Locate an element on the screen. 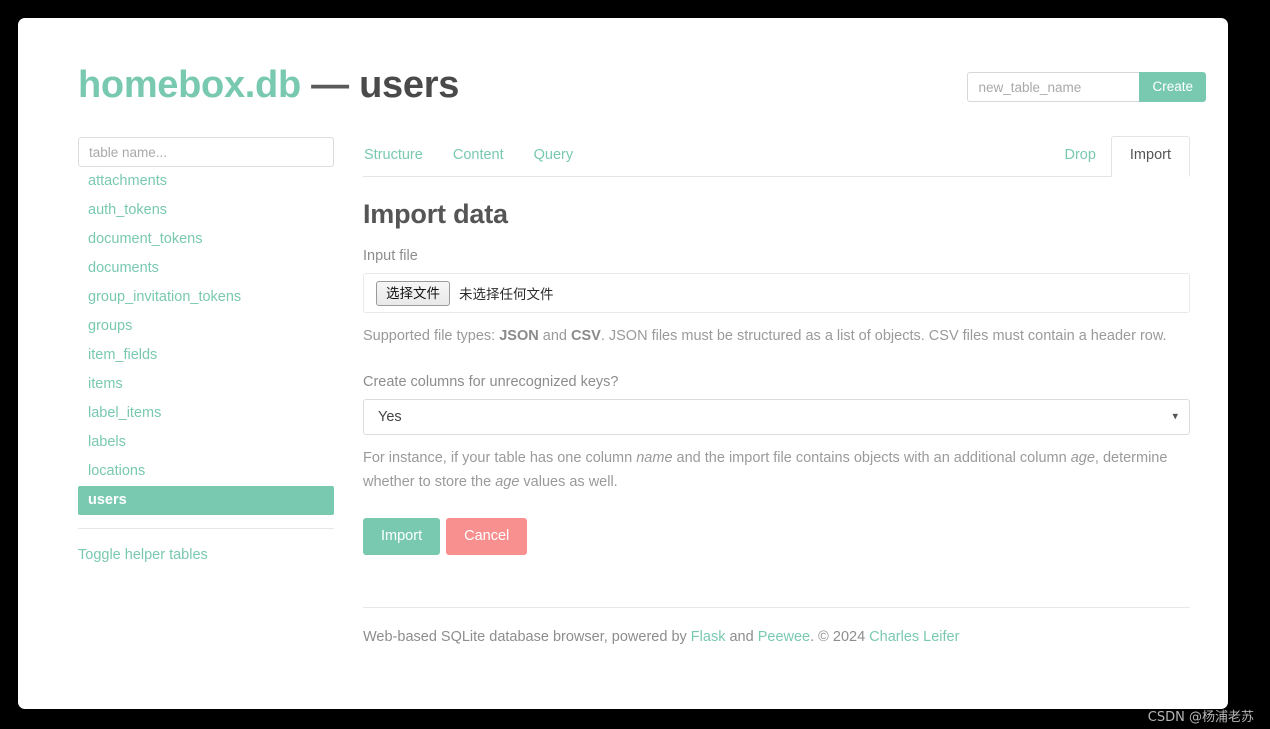 Image resolution: width=1270 pixels, height=729 pixels. list-item: labels is located at coordinates (206, 442).